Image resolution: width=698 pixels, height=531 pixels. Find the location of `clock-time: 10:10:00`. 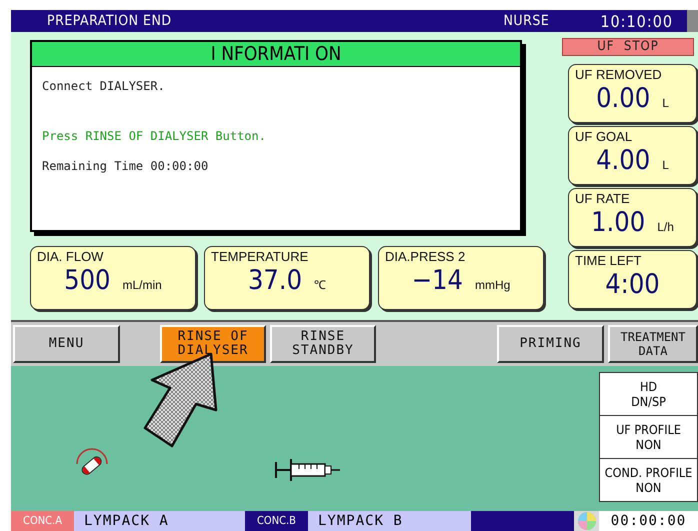

clock-time: 10:10:00 is located at coordinates (636, 21).